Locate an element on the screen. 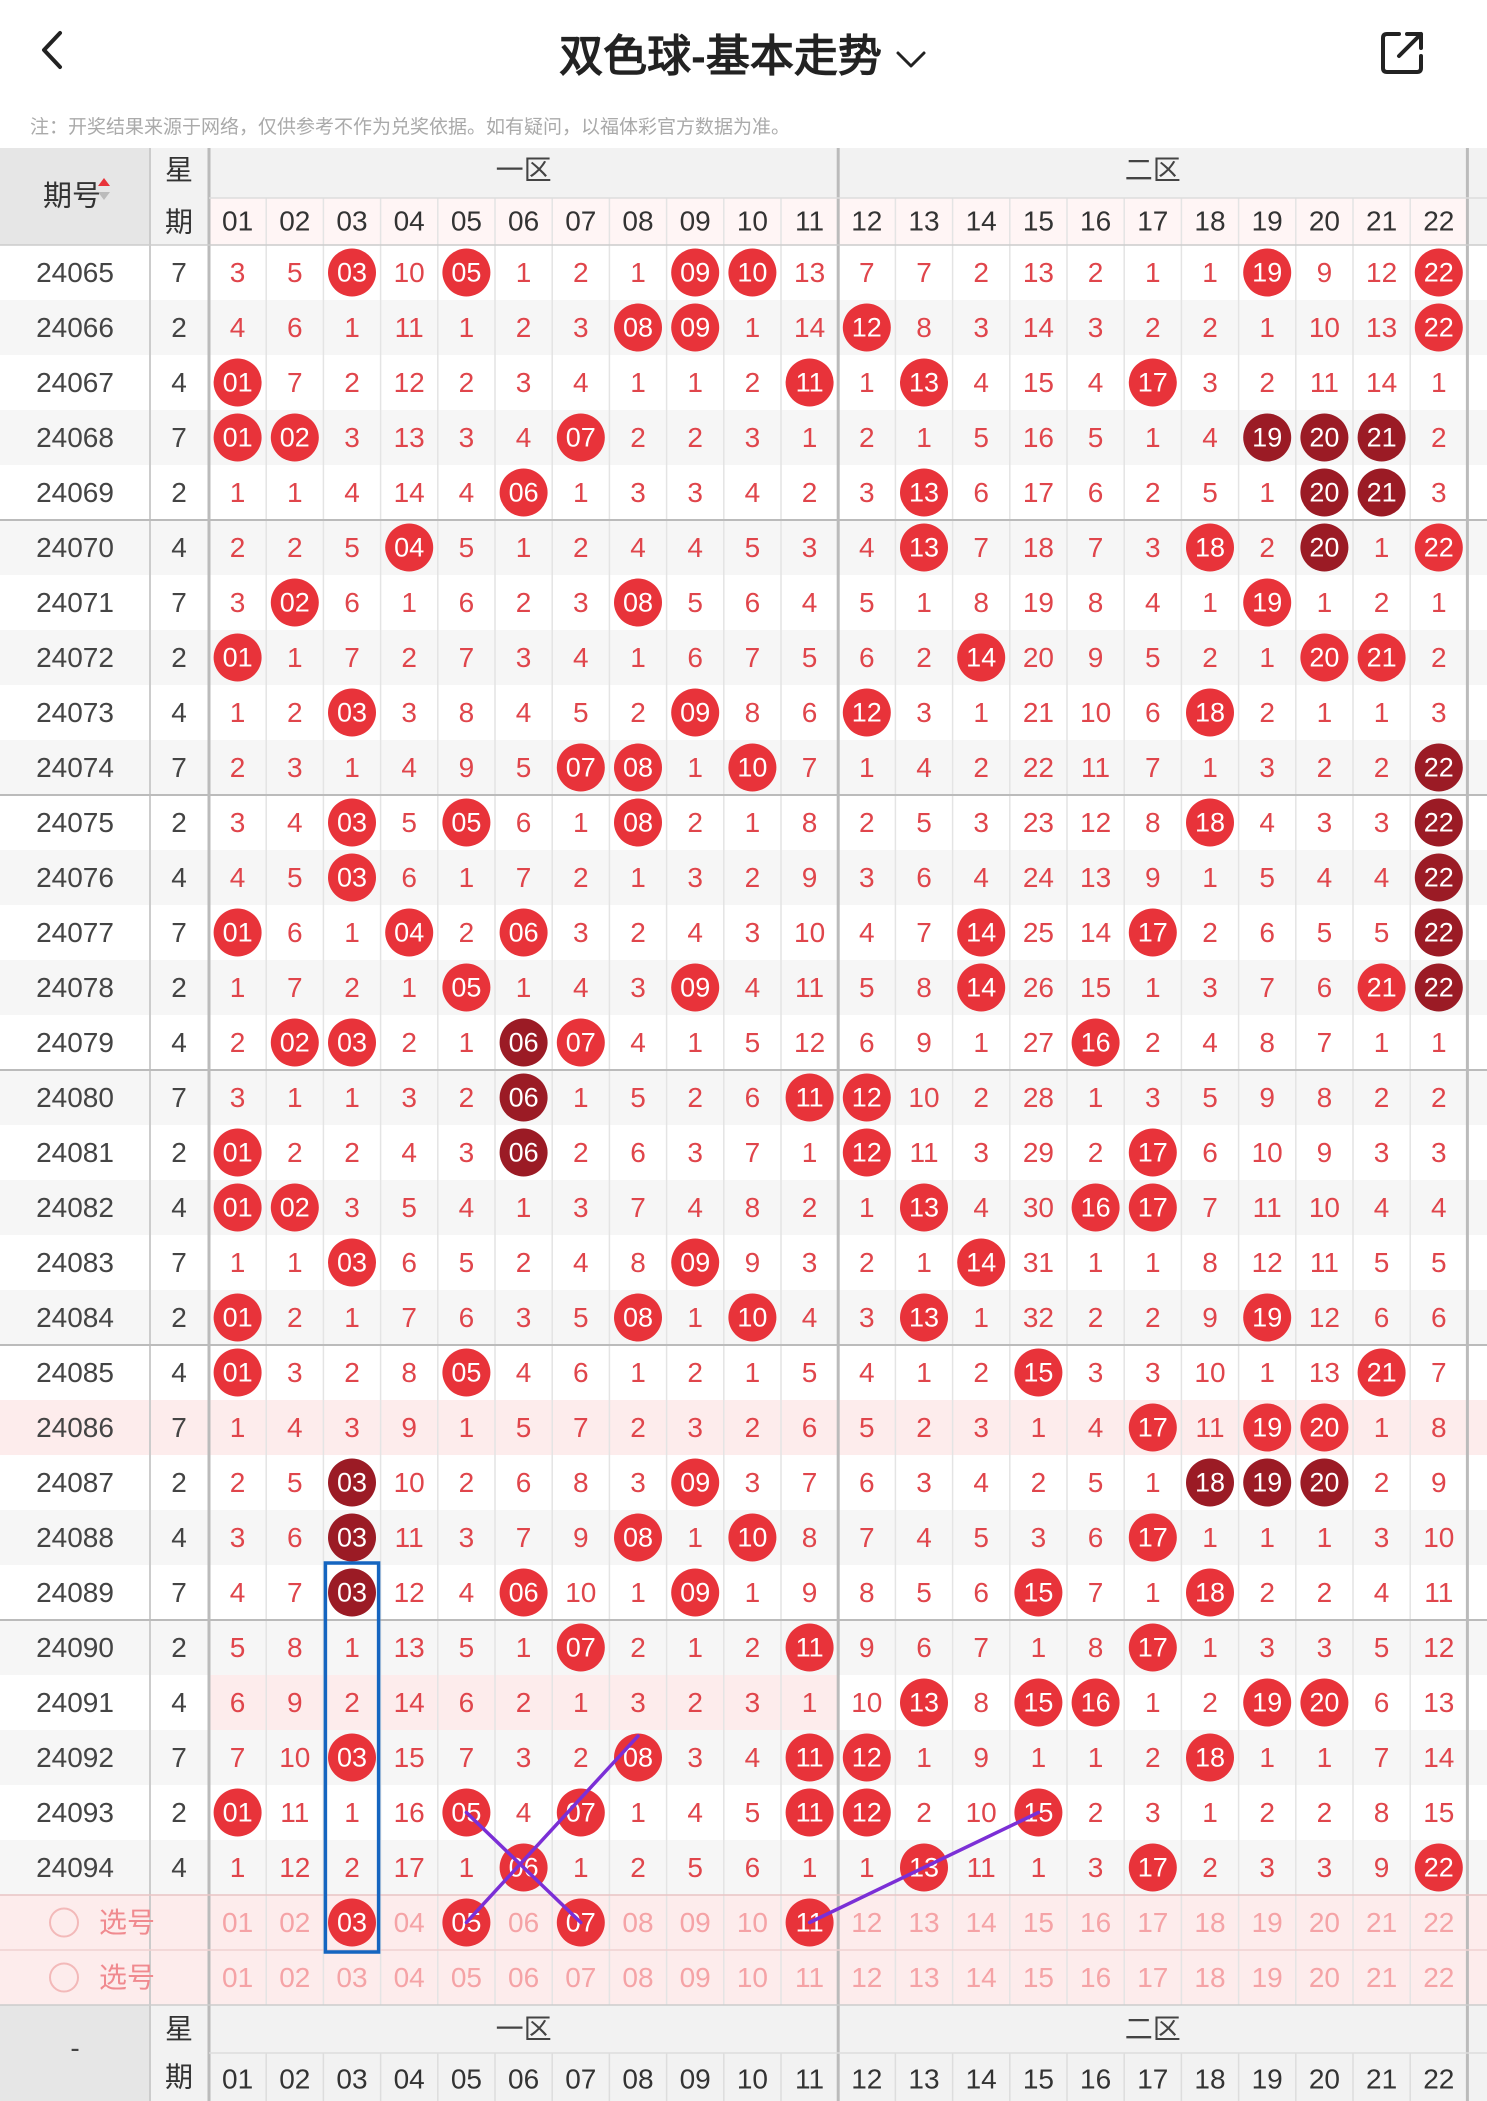 This screenshot has height=2101, width=1487. footer-number-02: 02 is located at coordinates (294, 2079).